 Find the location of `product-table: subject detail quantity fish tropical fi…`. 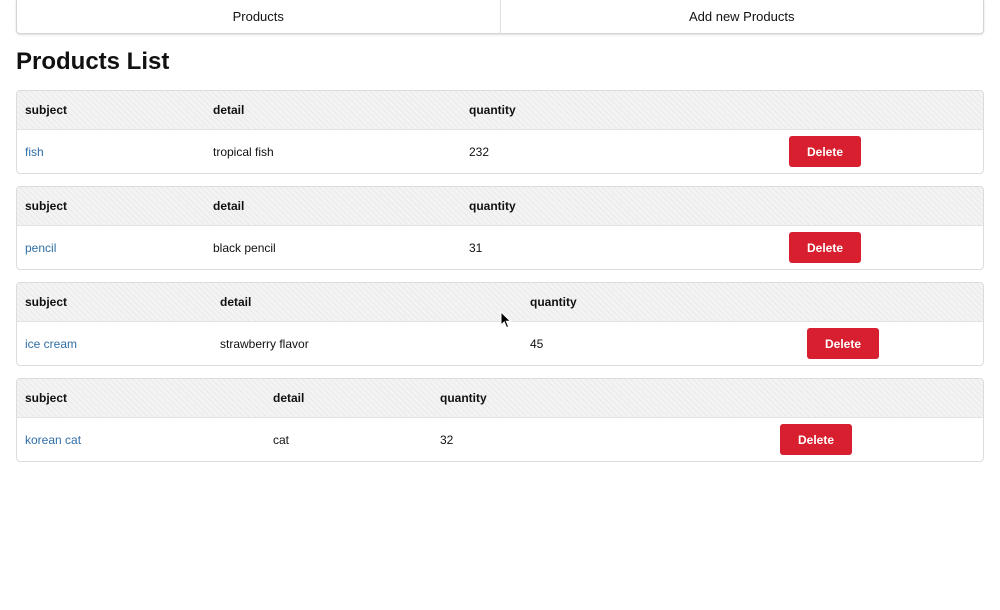

product-table: subject detail quantity fish tropical fi… is located at coordinates (500, 132).